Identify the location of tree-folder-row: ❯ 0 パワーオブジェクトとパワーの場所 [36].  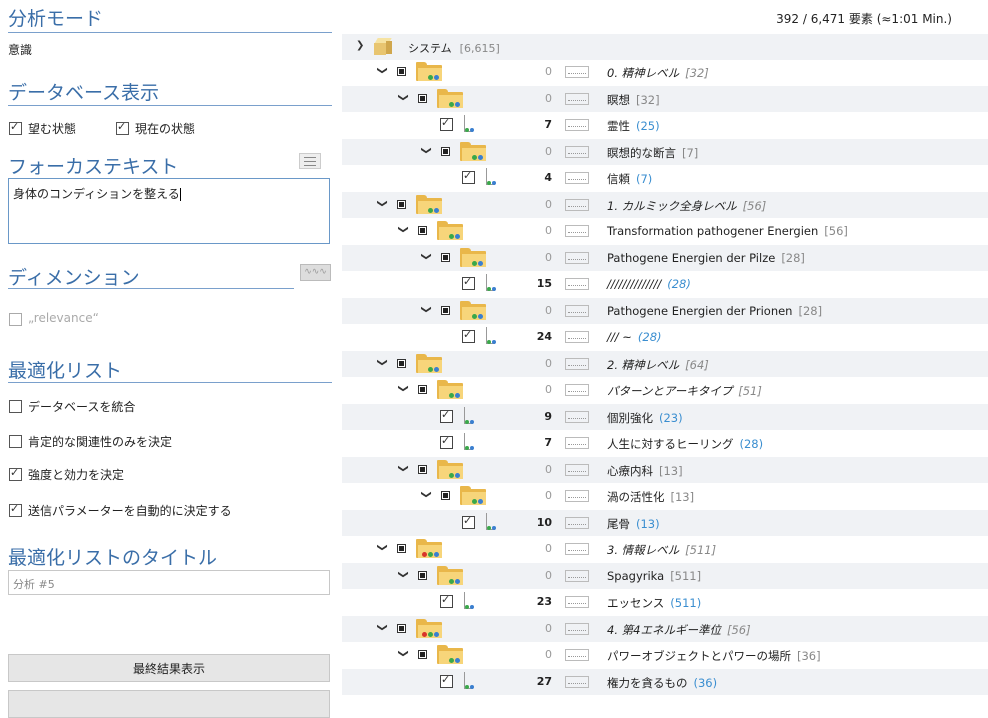
(665, 655).